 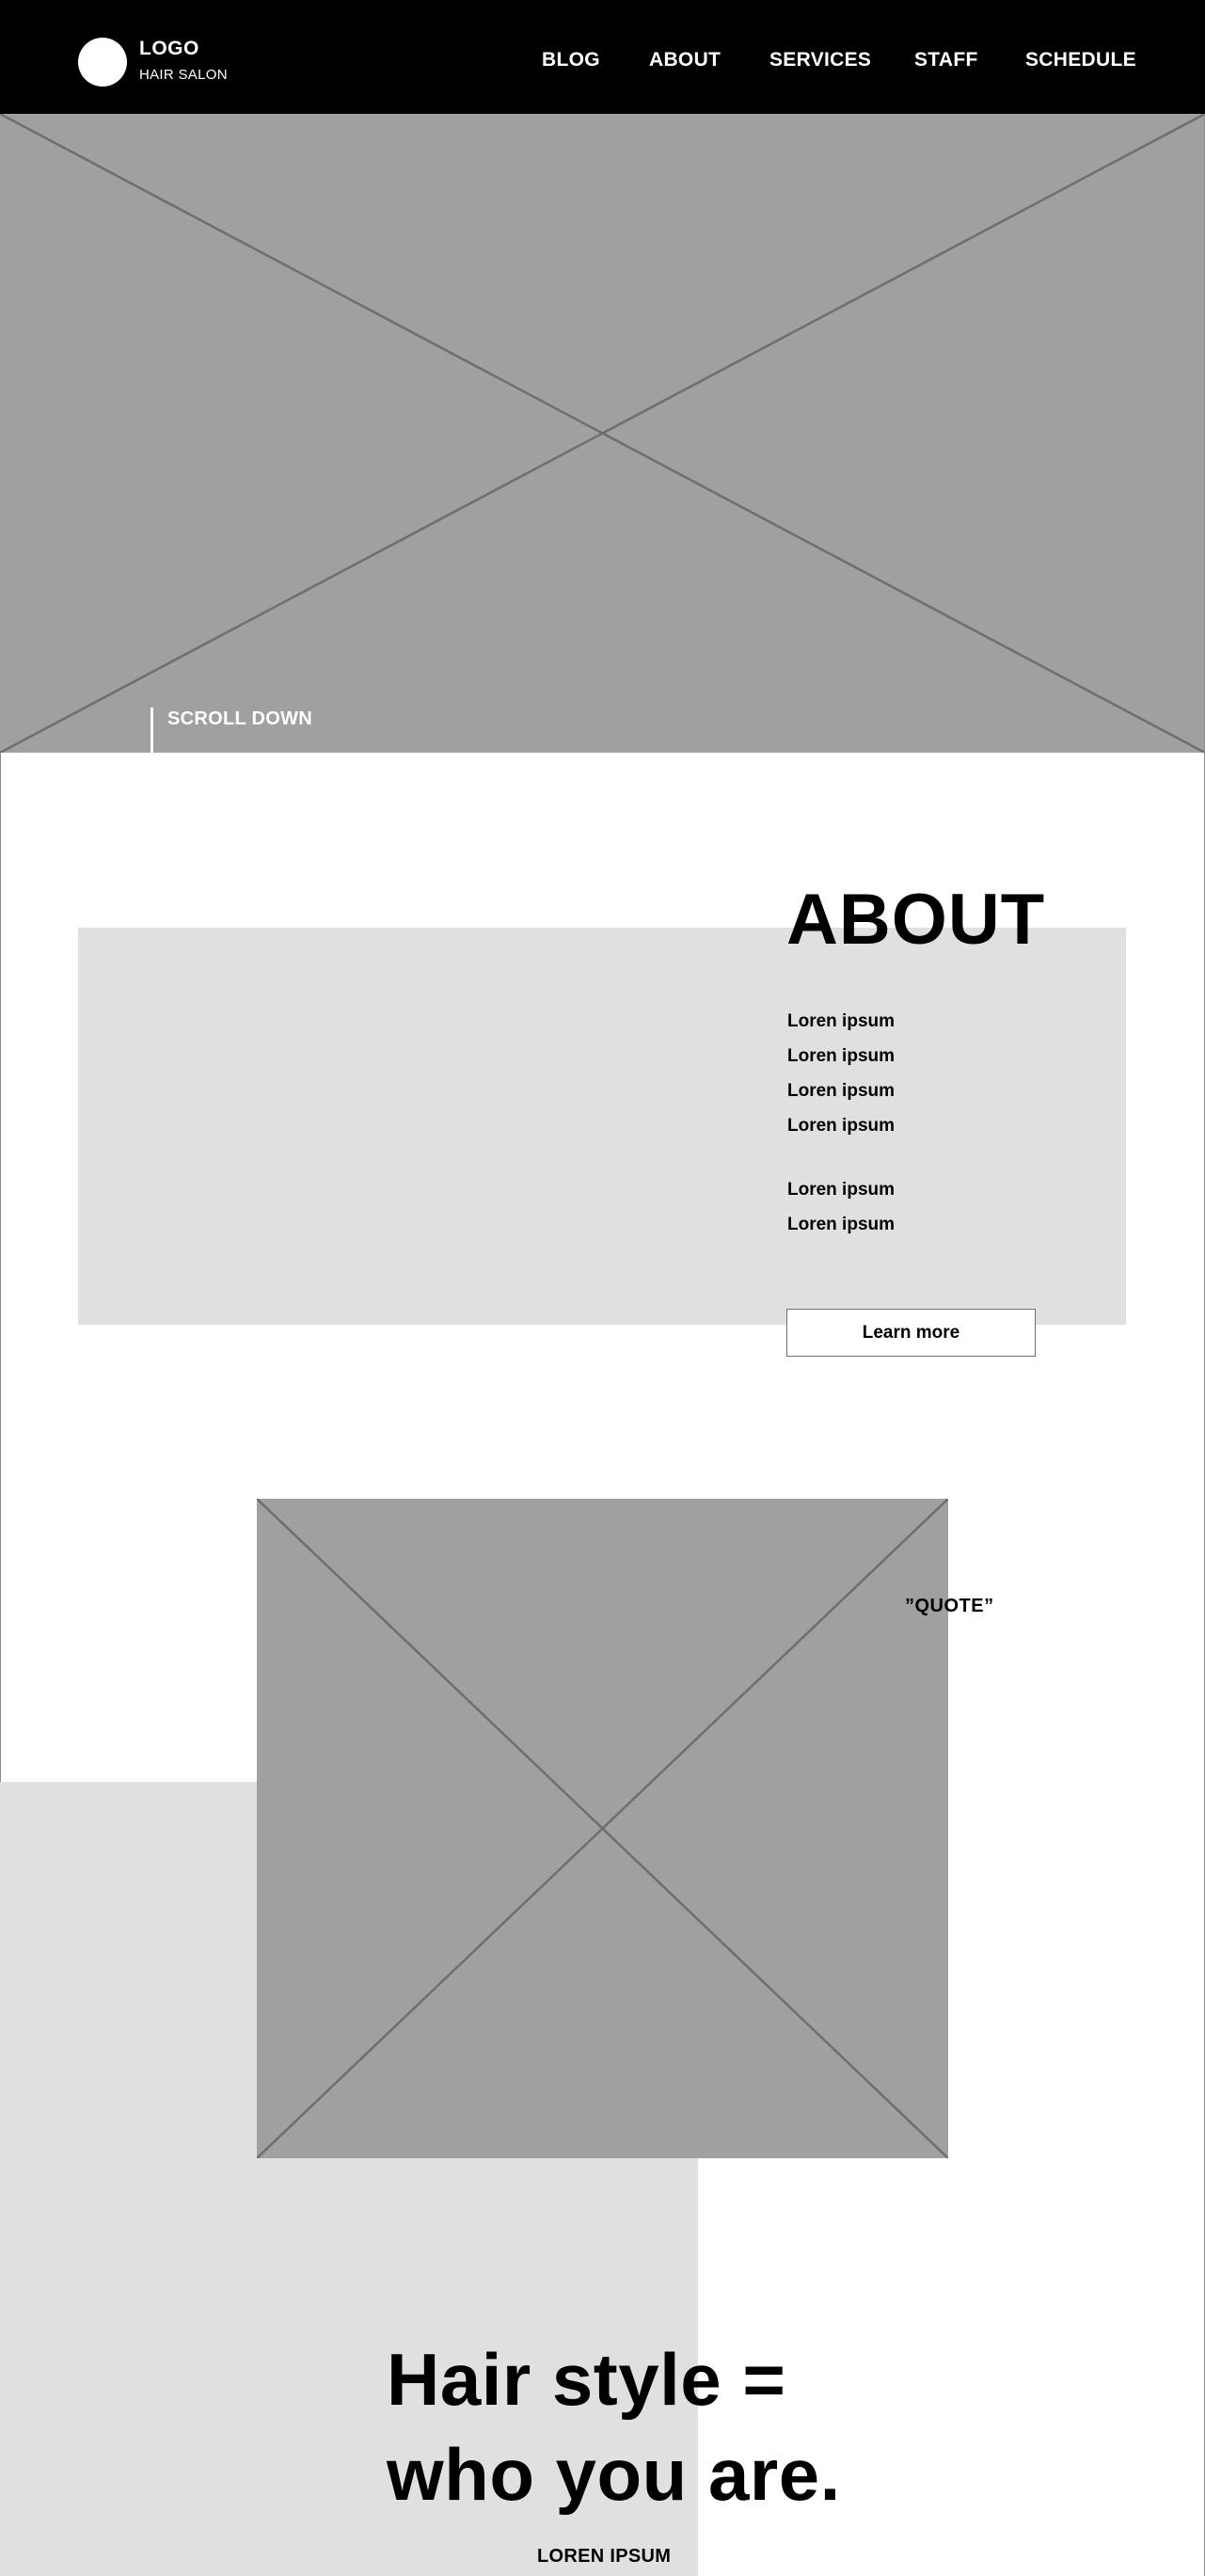 What do you see at coordinates (685, 61) in the screenshot?
I see `nav-about: ABOUT` at bounding box center [685, 61].